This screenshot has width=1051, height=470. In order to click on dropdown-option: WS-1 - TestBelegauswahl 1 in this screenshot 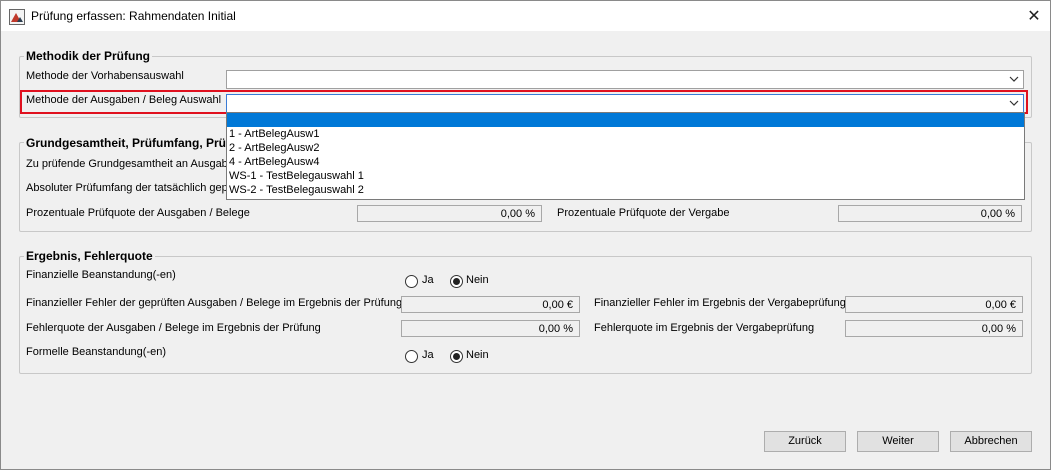, I will do `click(625, 176)`.